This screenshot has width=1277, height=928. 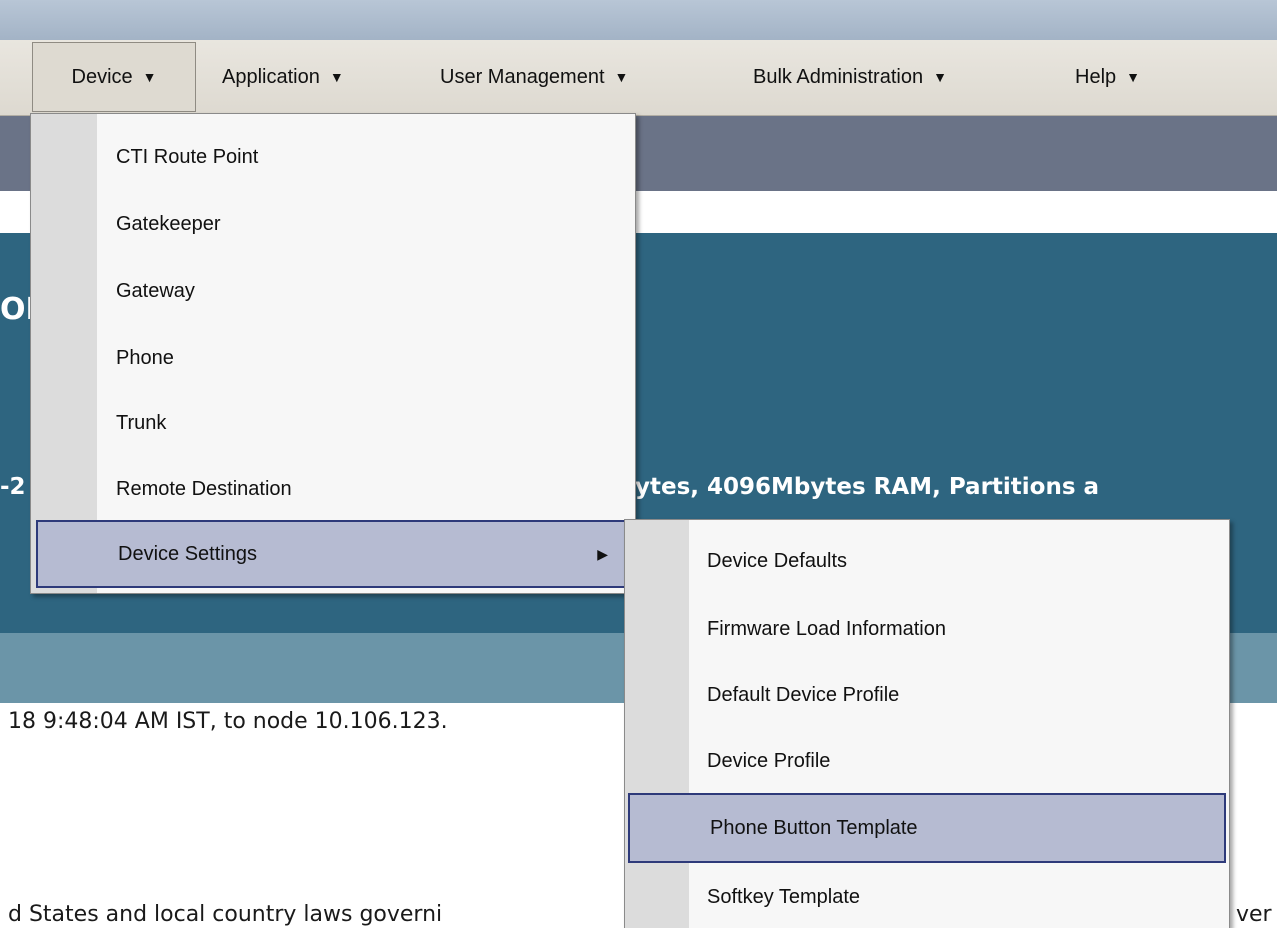 I want to click on menu-device: Device ▼, so click(x=114, y=77).